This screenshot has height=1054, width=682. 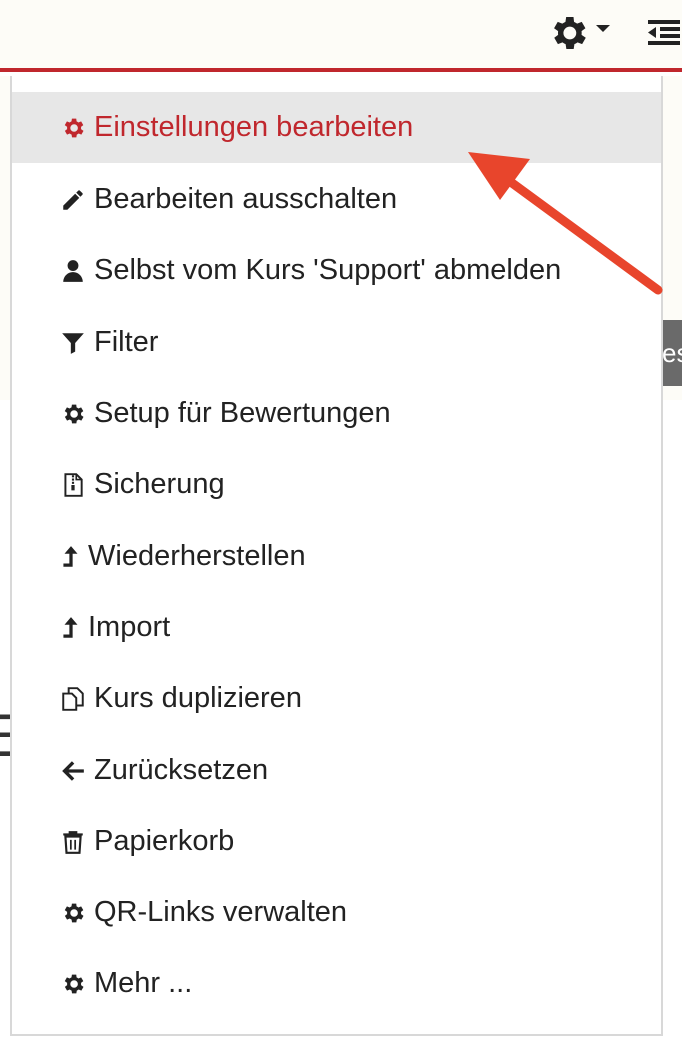 I want to click on menu-item-papierkorb: Papierkorb, so click(x=336, y=841).